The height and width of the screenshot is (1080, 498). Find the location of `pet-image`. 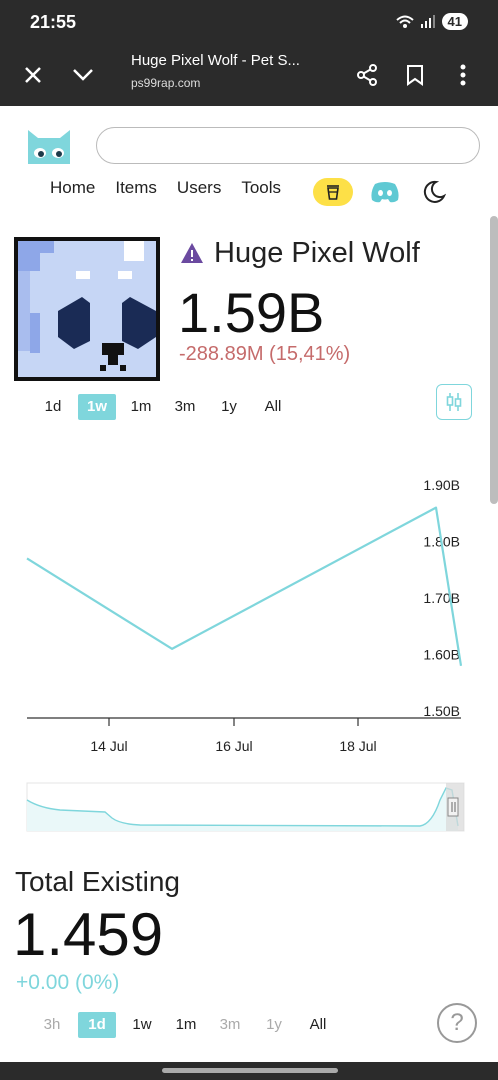

pet-image is located at coordinates (87, 309).